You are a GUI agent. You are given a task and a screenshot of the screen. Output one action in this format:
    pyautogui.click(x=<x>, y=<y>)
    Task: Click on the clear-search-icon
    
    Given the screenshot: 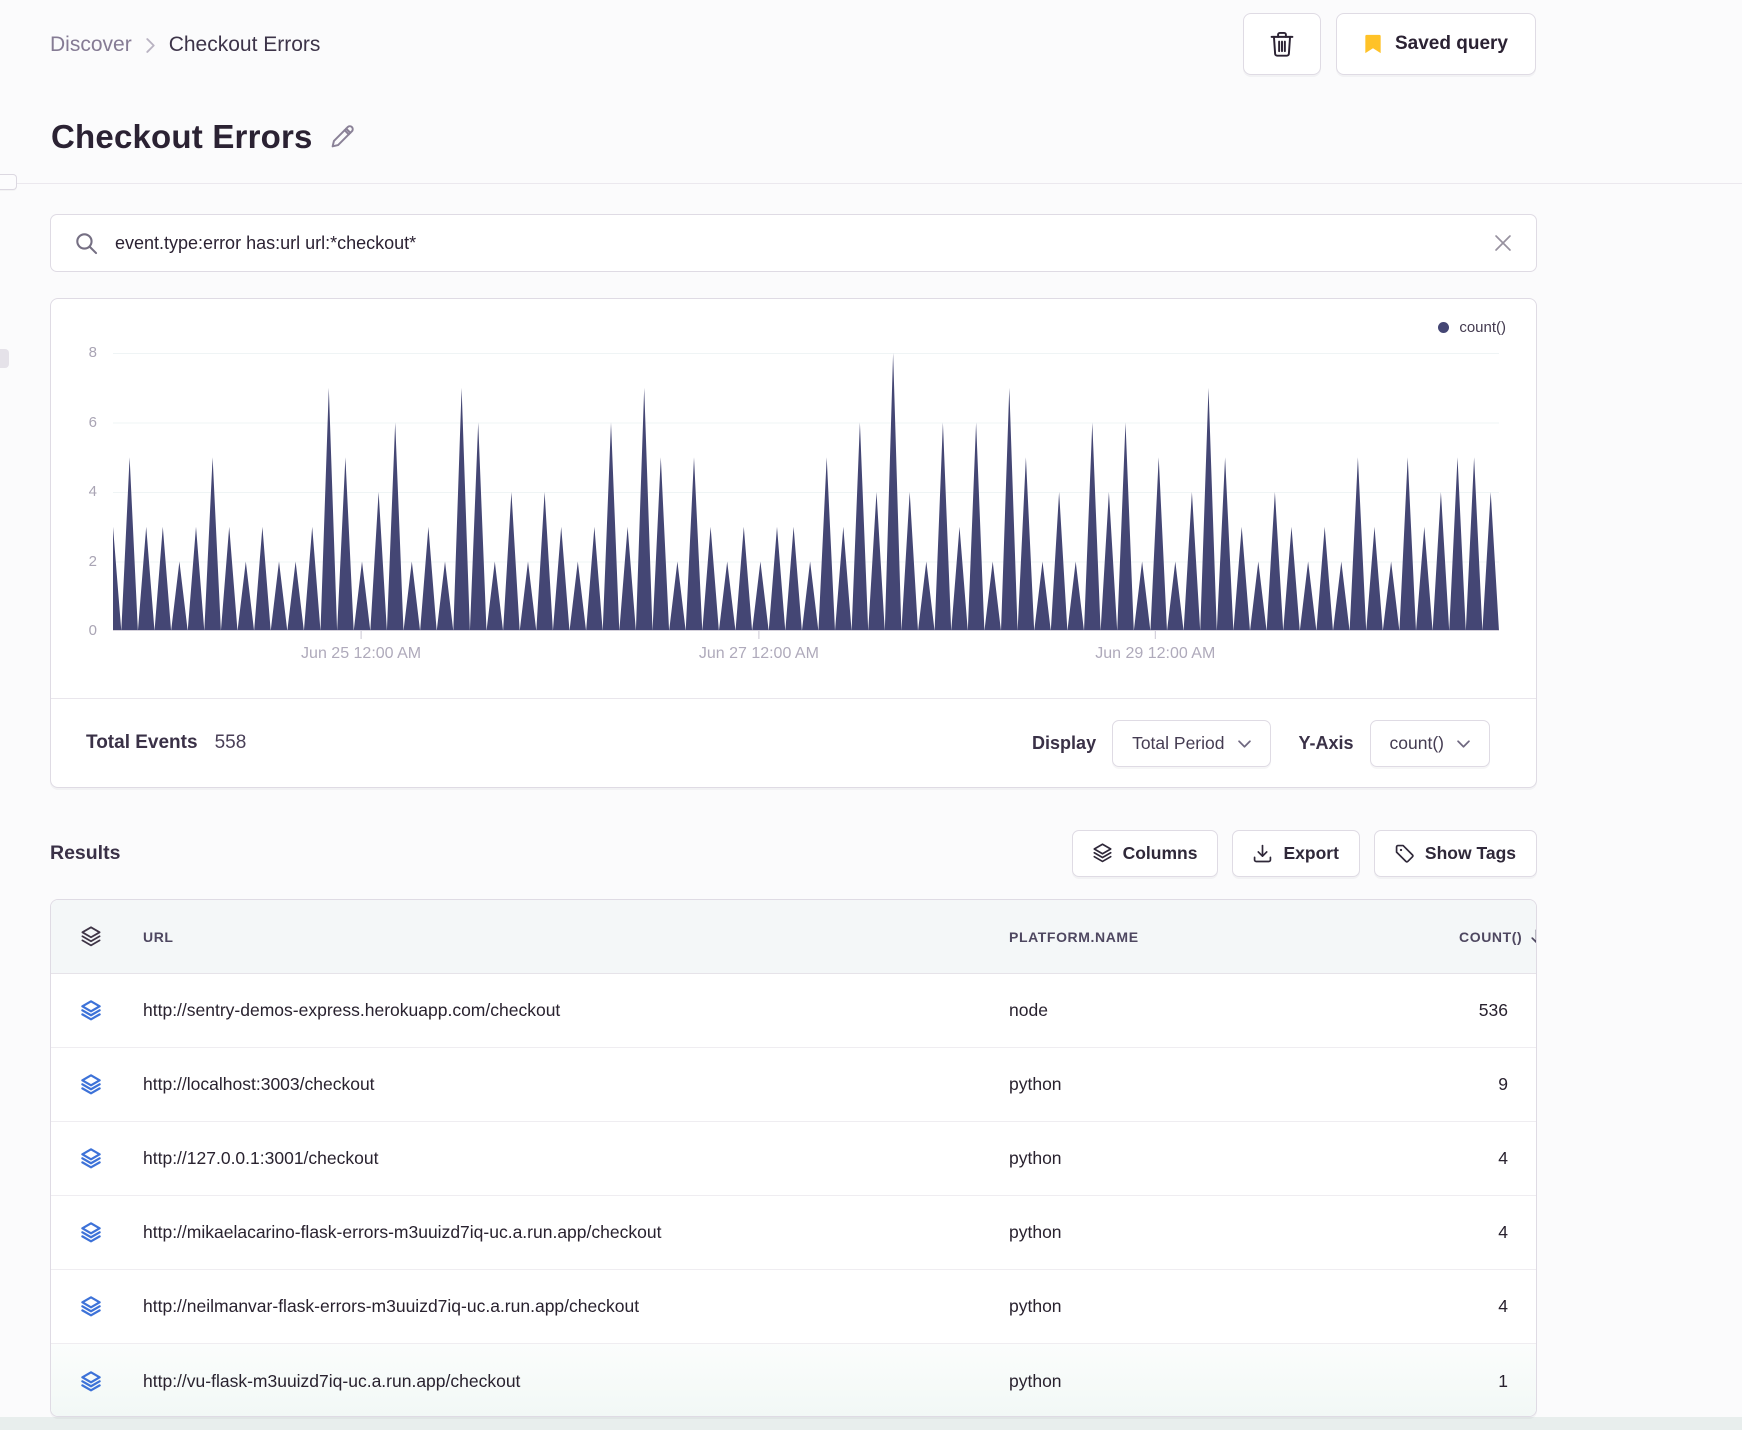 What is the action you would take?
    pyautogui.click(x=1503, y=243)
    